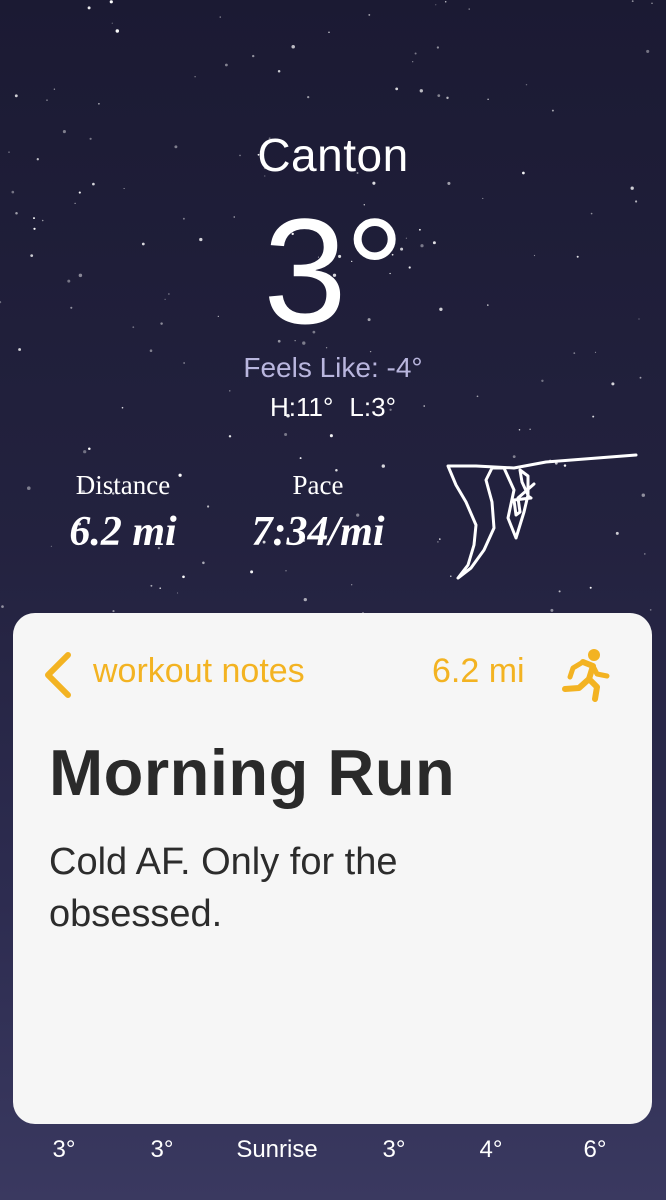 The image size is (666, 1200). Describe the element at coordinates (277, 1149) in the screenshot. I see `hourly-item-sunrise: Sunrise` at that location.